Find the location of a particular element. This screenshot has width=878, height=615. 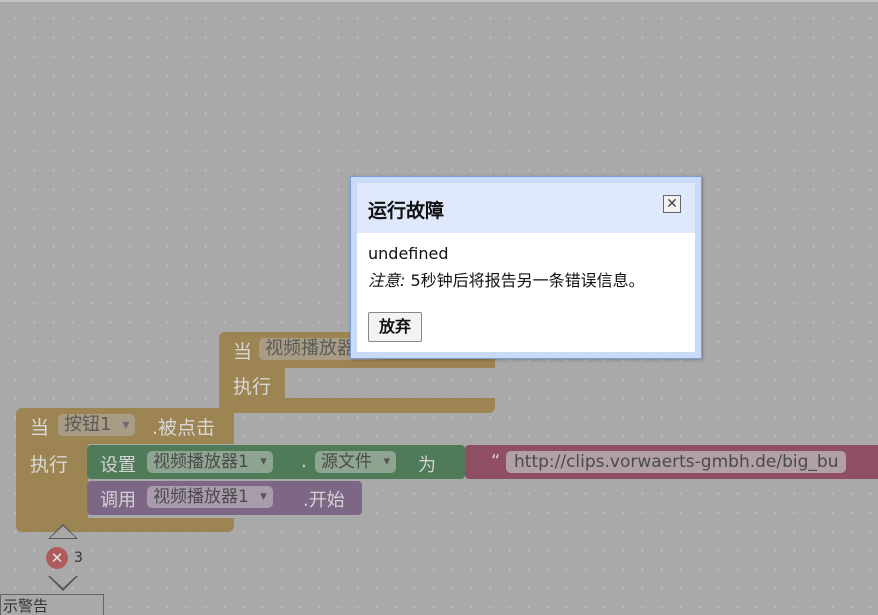

error-message: undefined is located at coordinates (408, 253).